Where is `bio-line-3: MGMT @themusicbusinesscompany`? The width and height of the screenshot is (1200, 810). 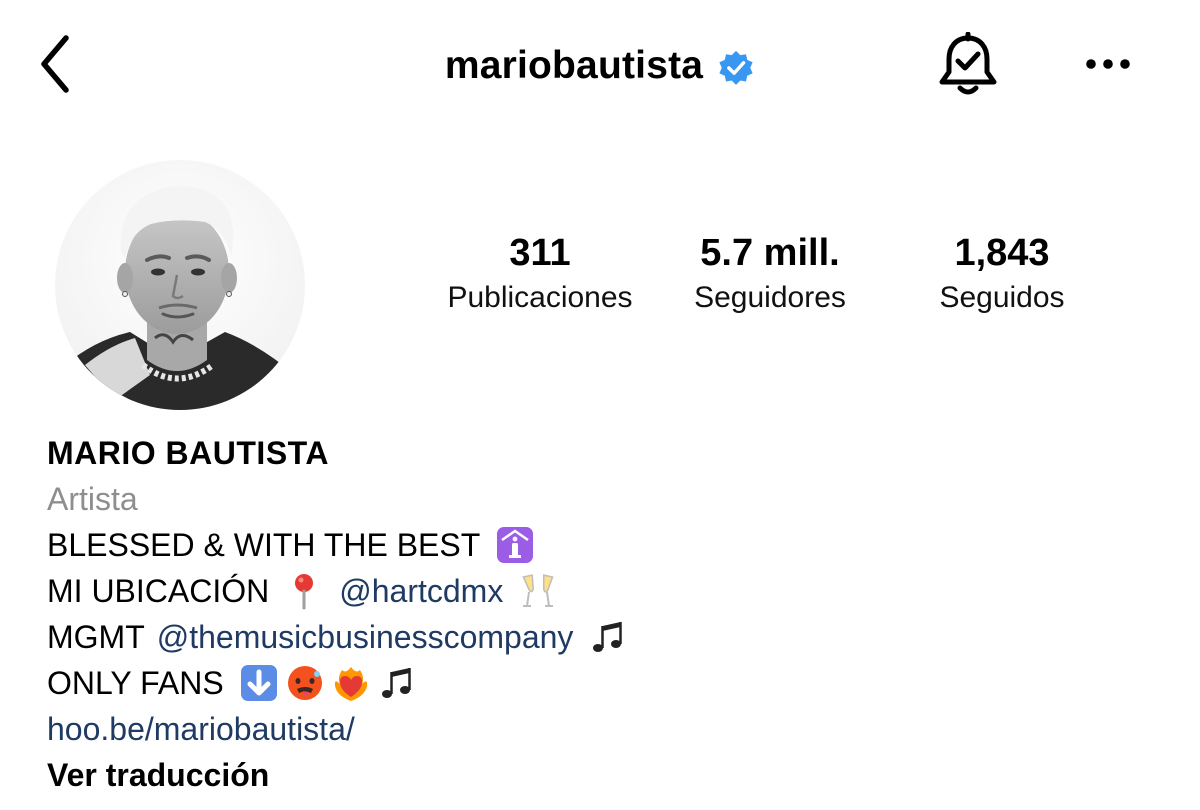
bio-line-3: MGMT @themusicbusinesscompany is located at coordinates (597, 637).